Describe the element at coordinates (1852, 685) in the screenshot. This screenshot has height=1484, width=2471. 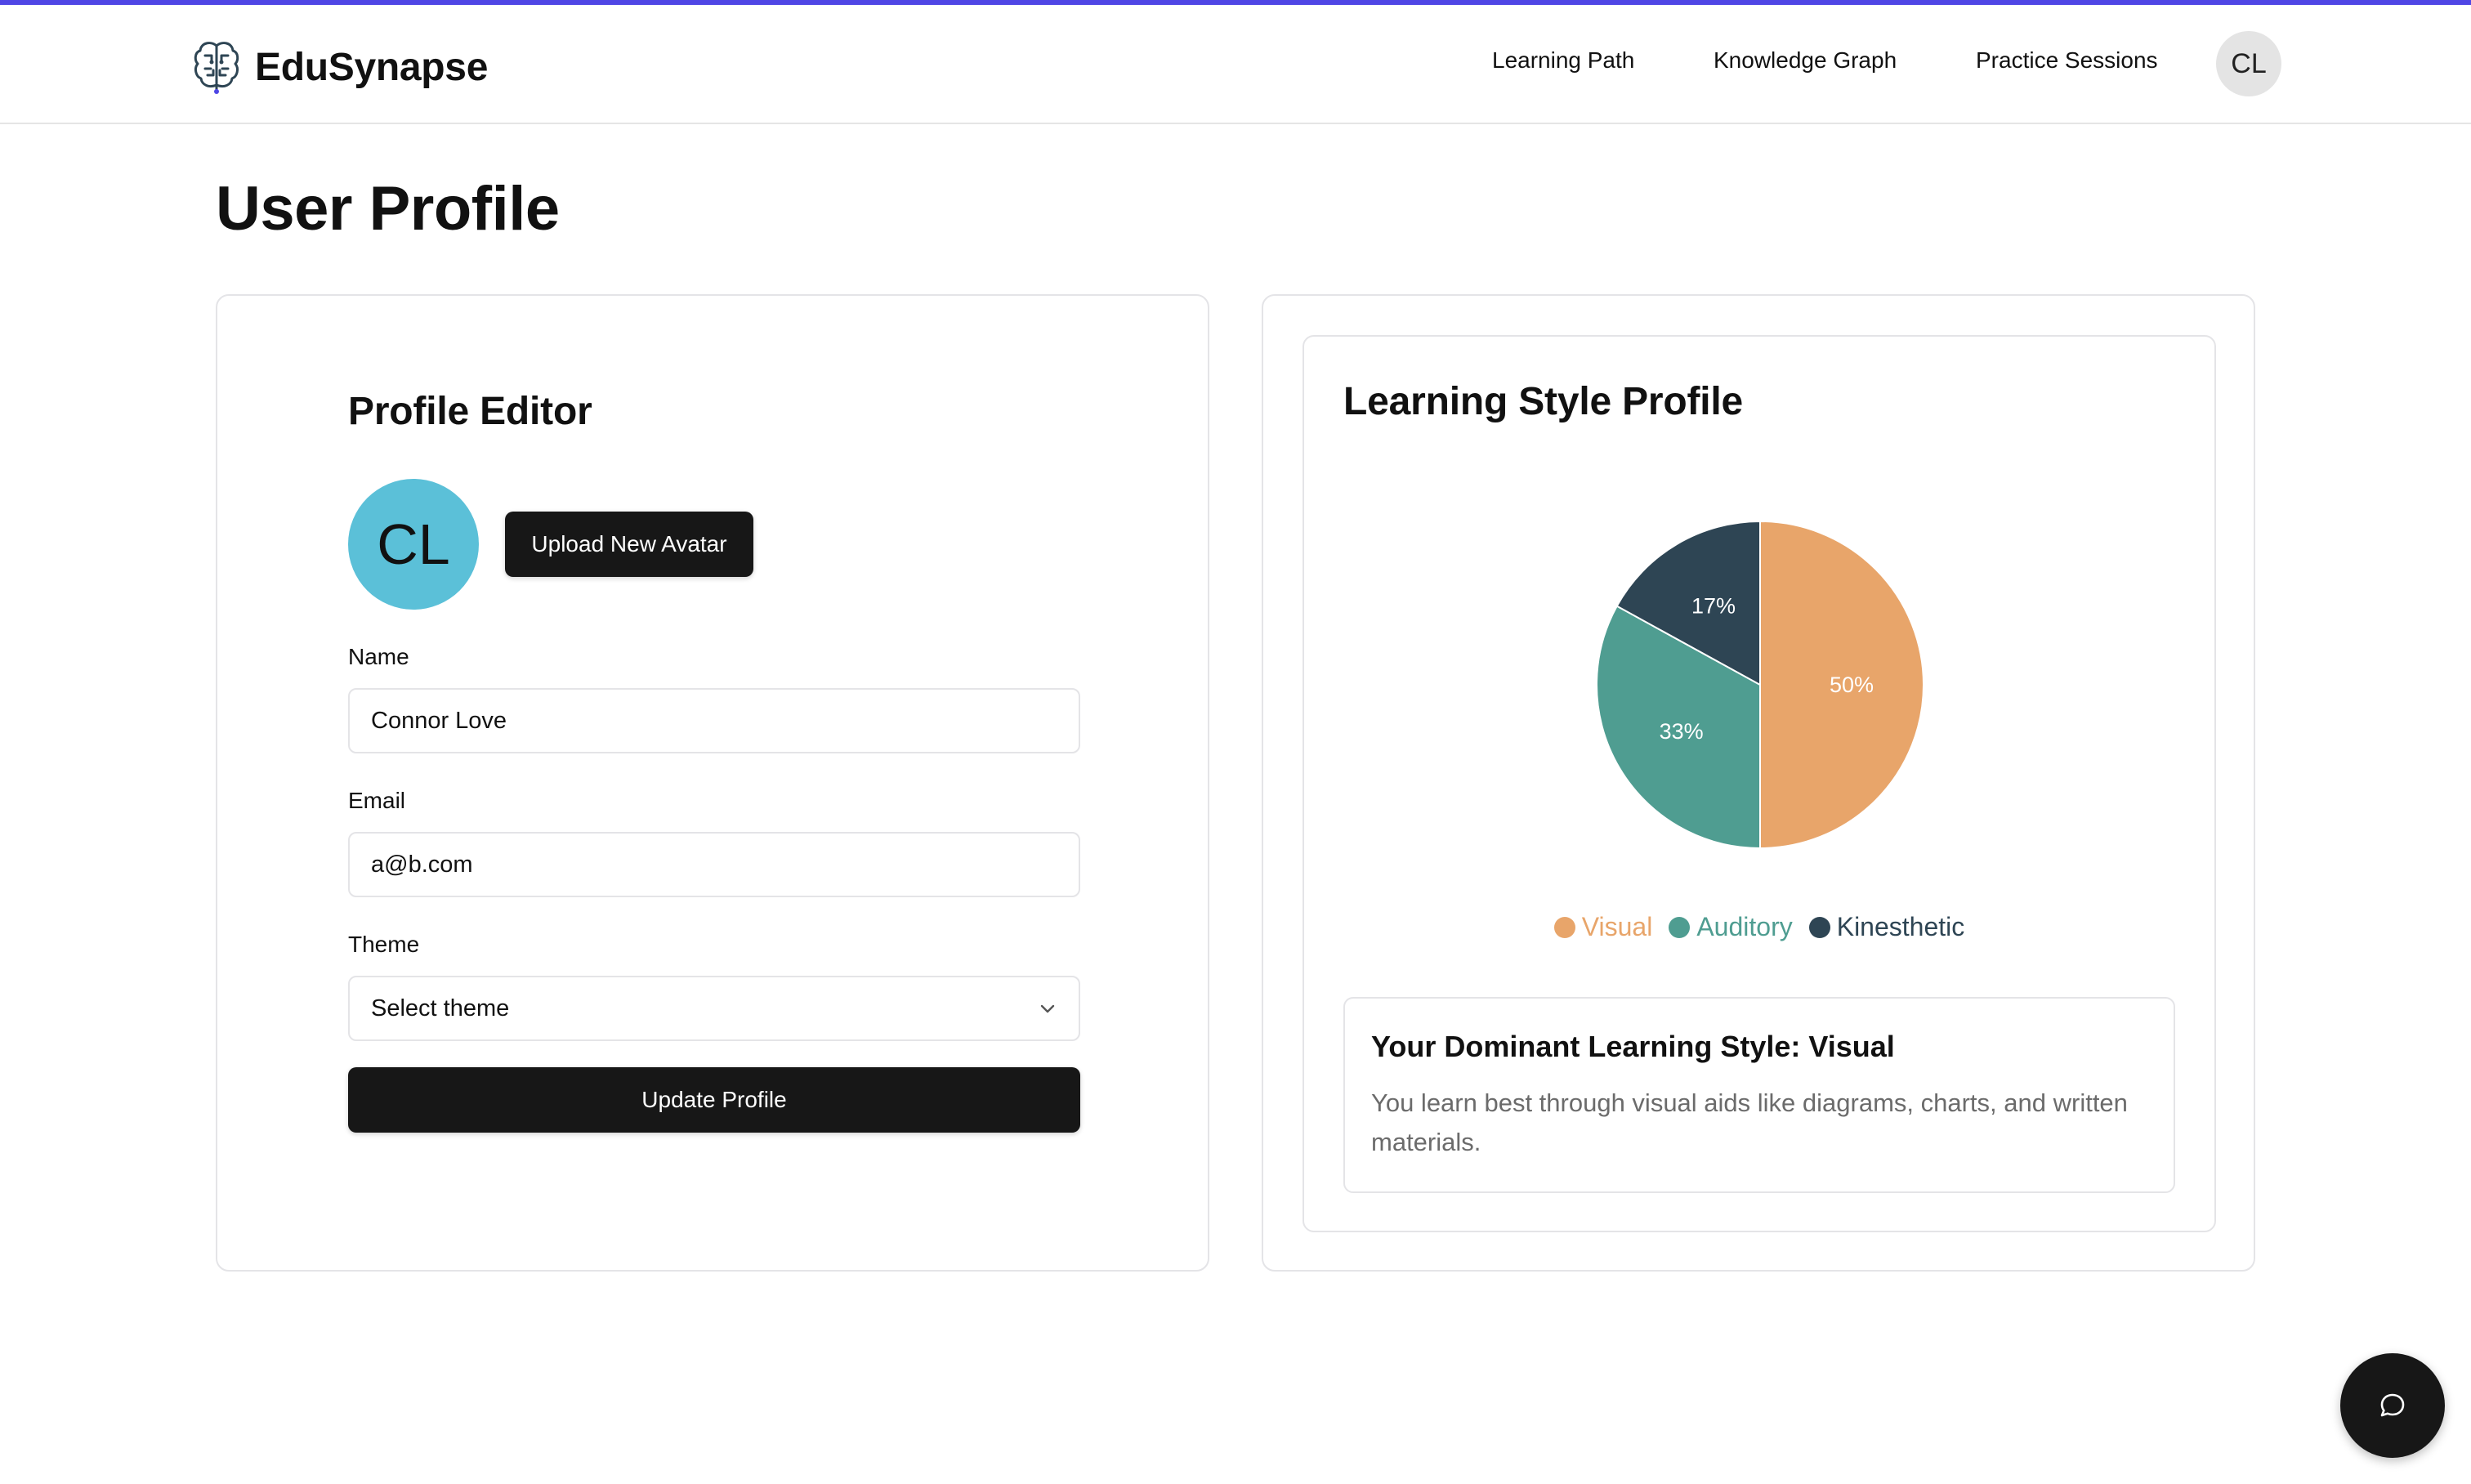
I see `pie-label-visual: 50%` at that location.